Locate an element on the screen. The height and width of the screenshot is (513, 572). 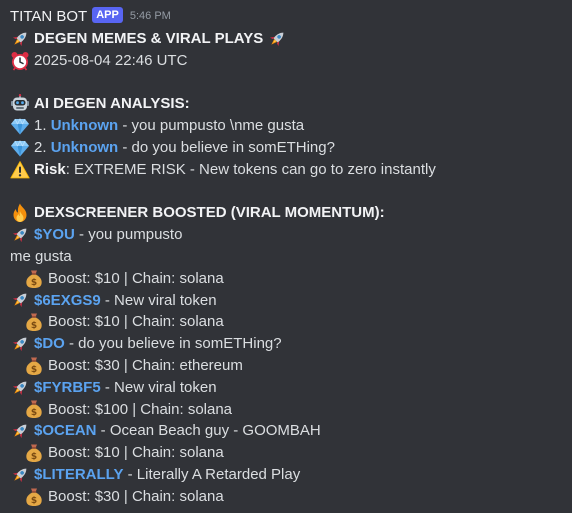
ai-analysis-heading: AI DEGEN ANALYSIS: is located at coordinates (112, 104).